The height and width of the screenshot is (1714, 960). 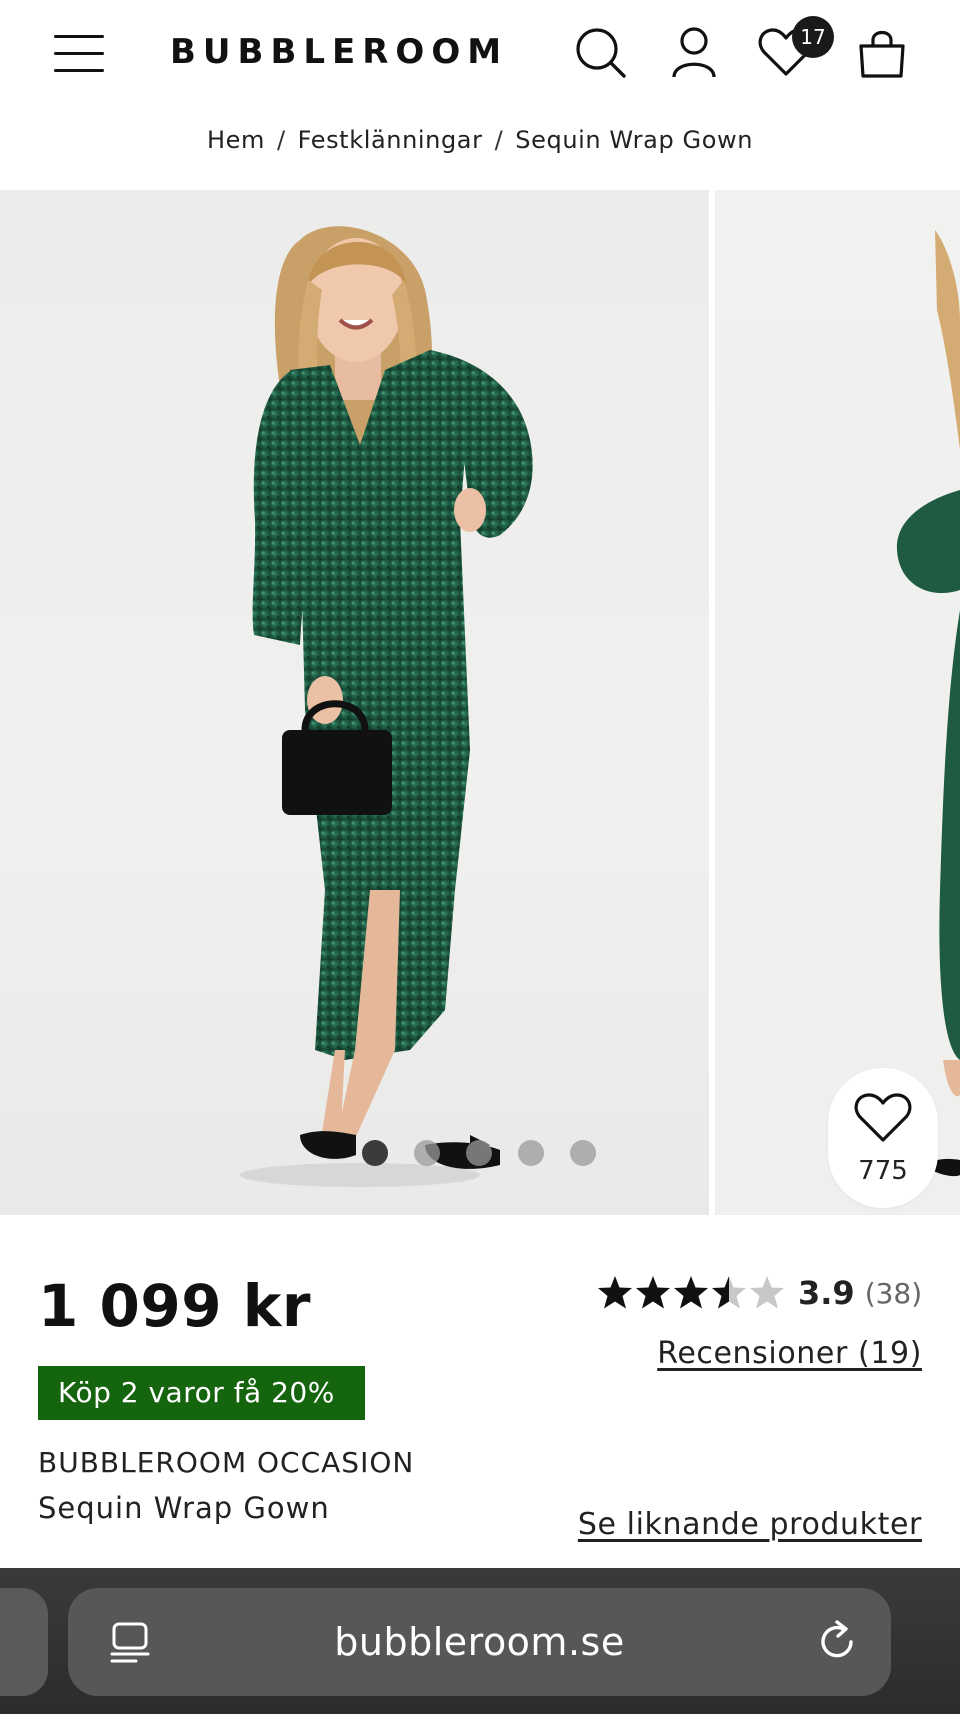 I want to click on rating-stars, so click(x=691, y=1293).